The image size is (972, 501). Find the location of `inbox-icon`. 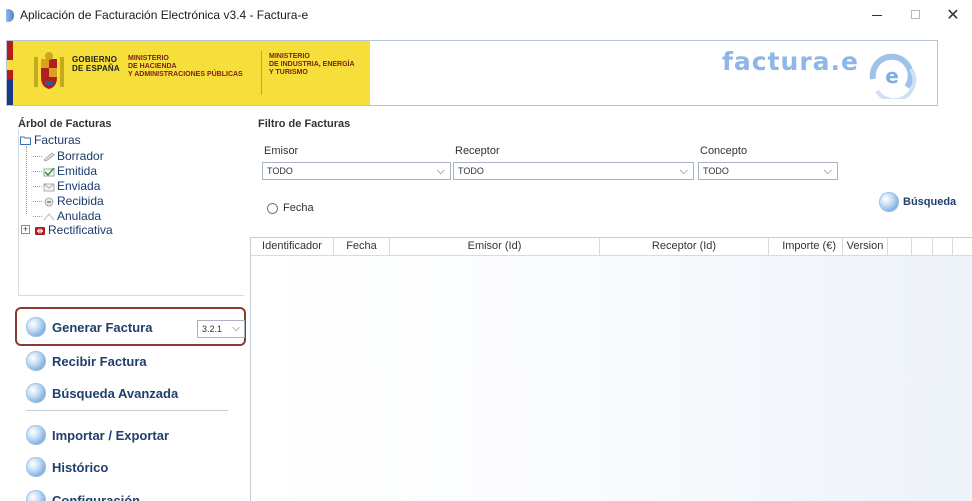

inbox-icon is located at coordinates (49, 202).